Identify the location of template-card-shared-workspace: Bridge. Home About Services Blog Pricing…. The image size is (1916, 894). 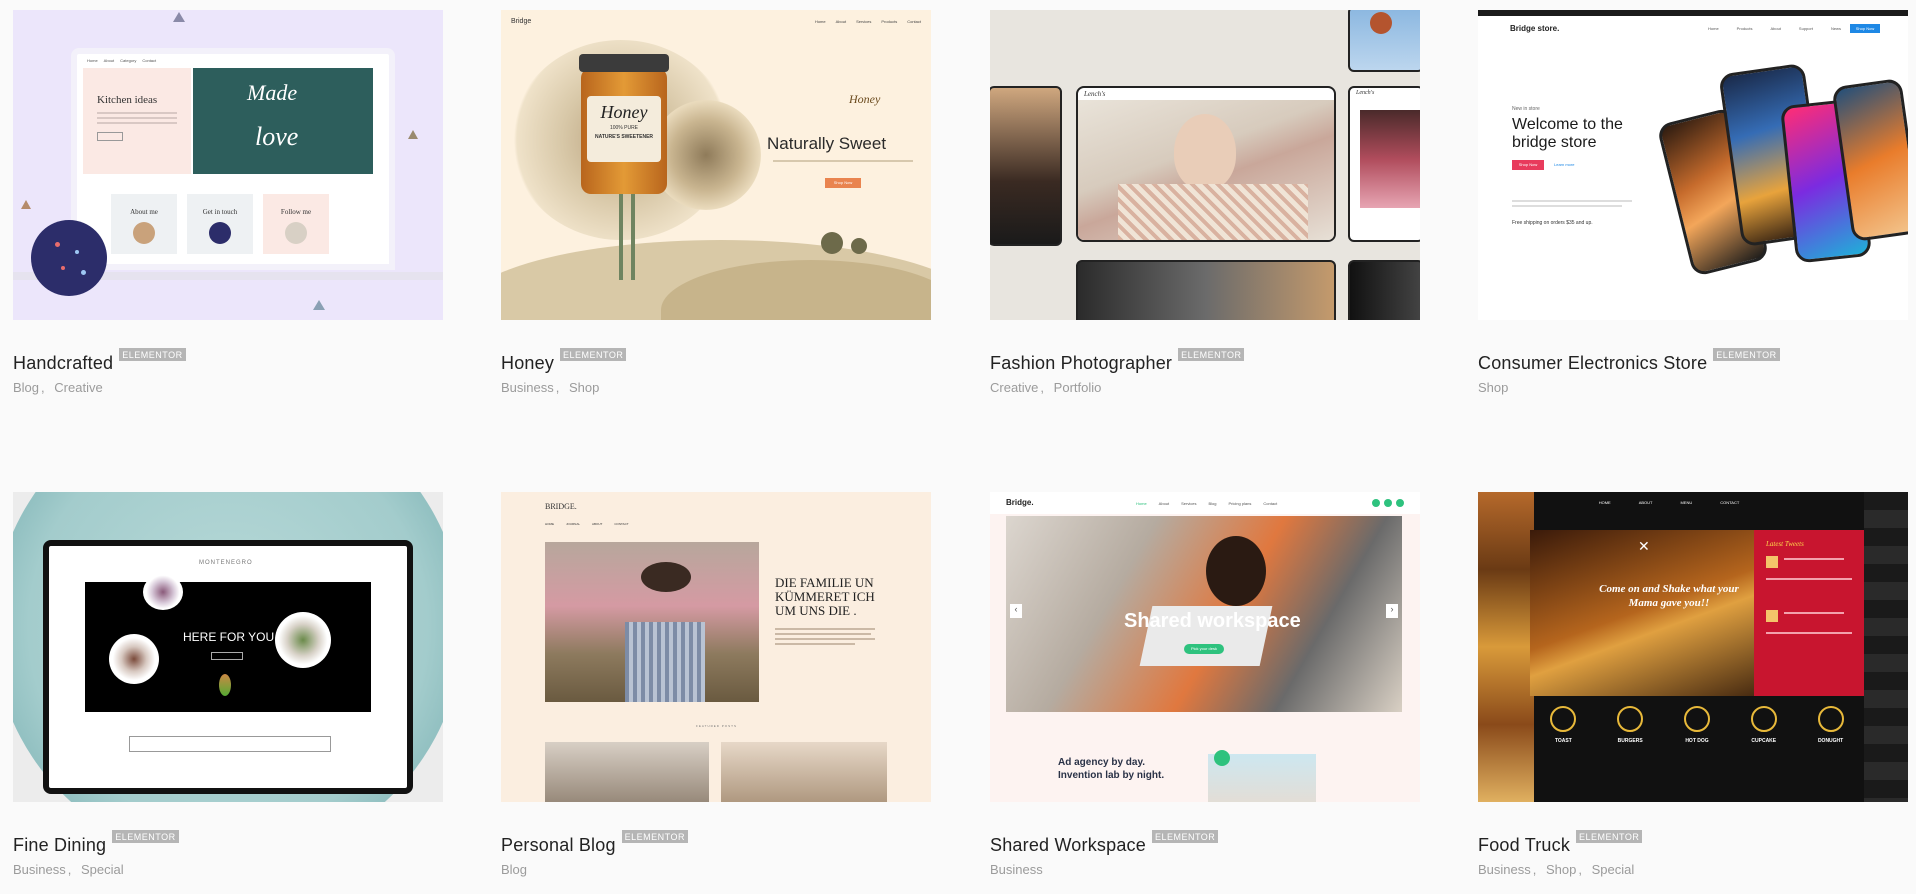
(1205, 684).